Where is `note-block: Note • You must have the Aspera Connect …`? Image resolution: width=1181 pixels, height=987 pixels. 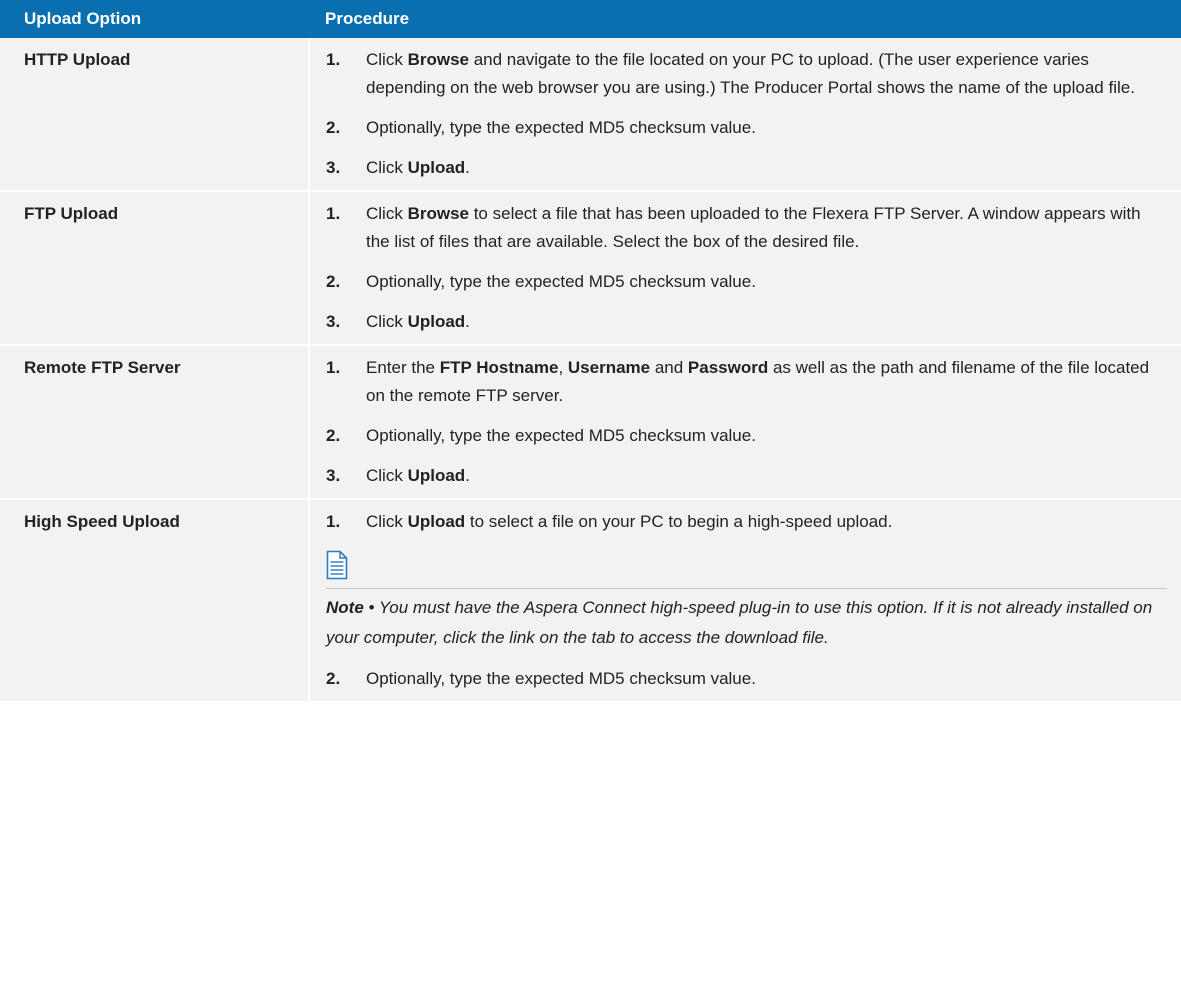 note-block: Note • You must have the Aspera Connect … is located at coordinates (746, 600).